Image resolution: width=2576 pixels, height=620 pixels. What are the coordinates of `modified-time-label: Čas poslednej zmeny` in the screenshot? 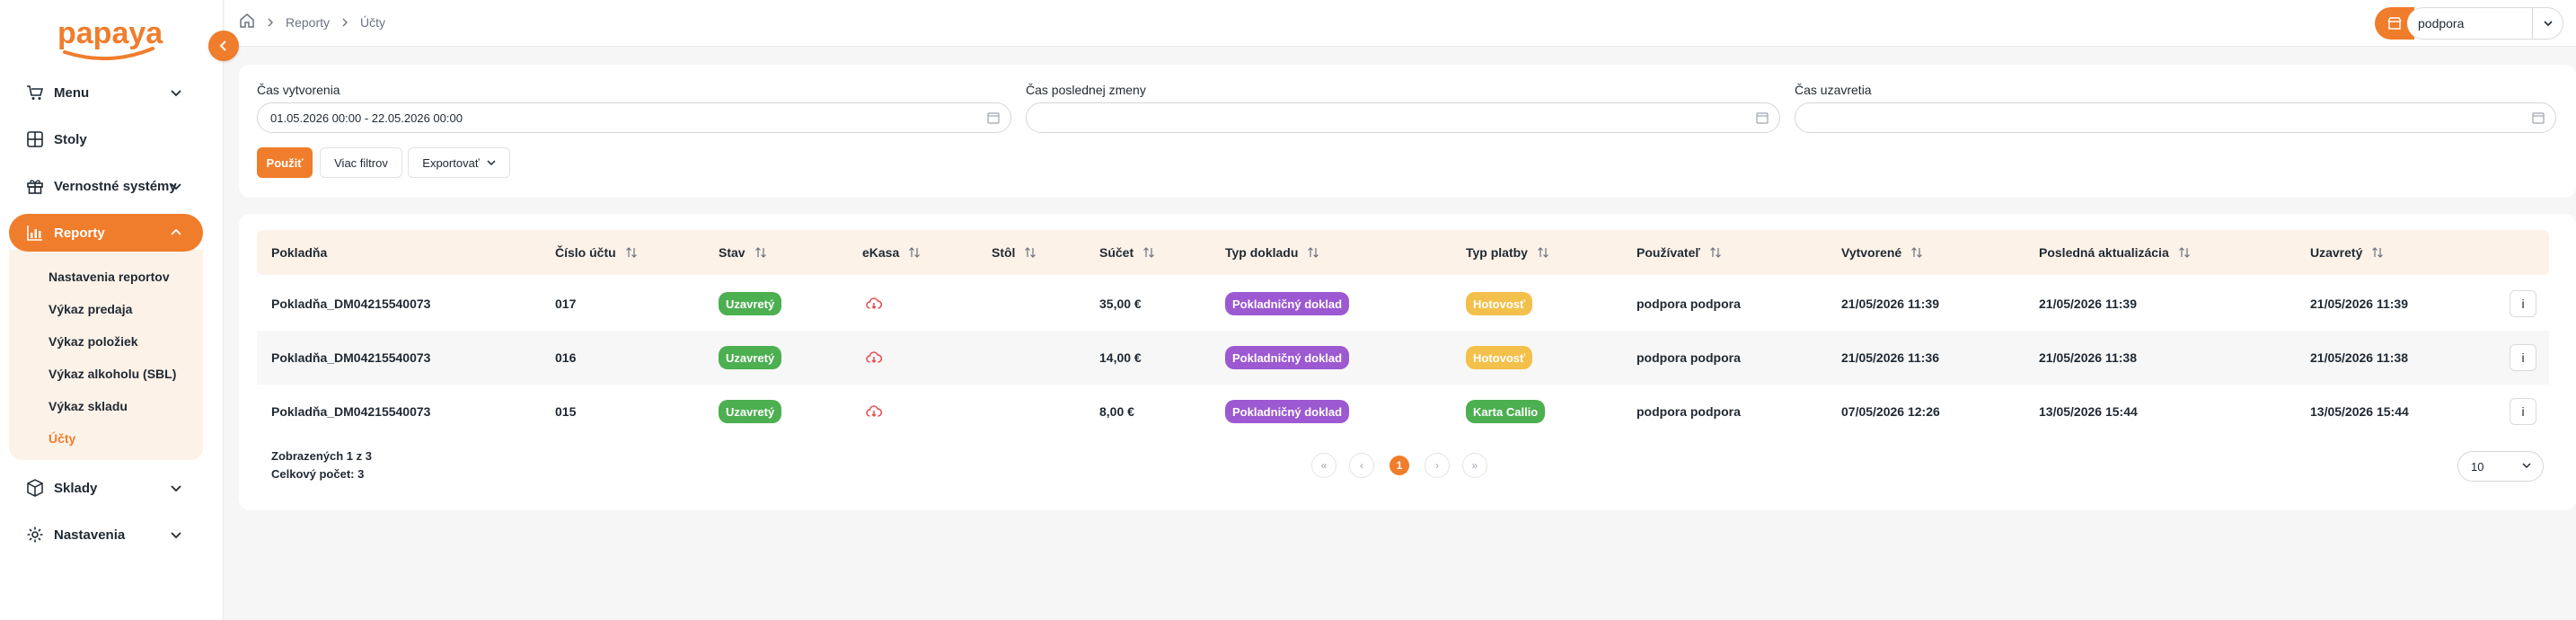 It's located at (1086, 90).